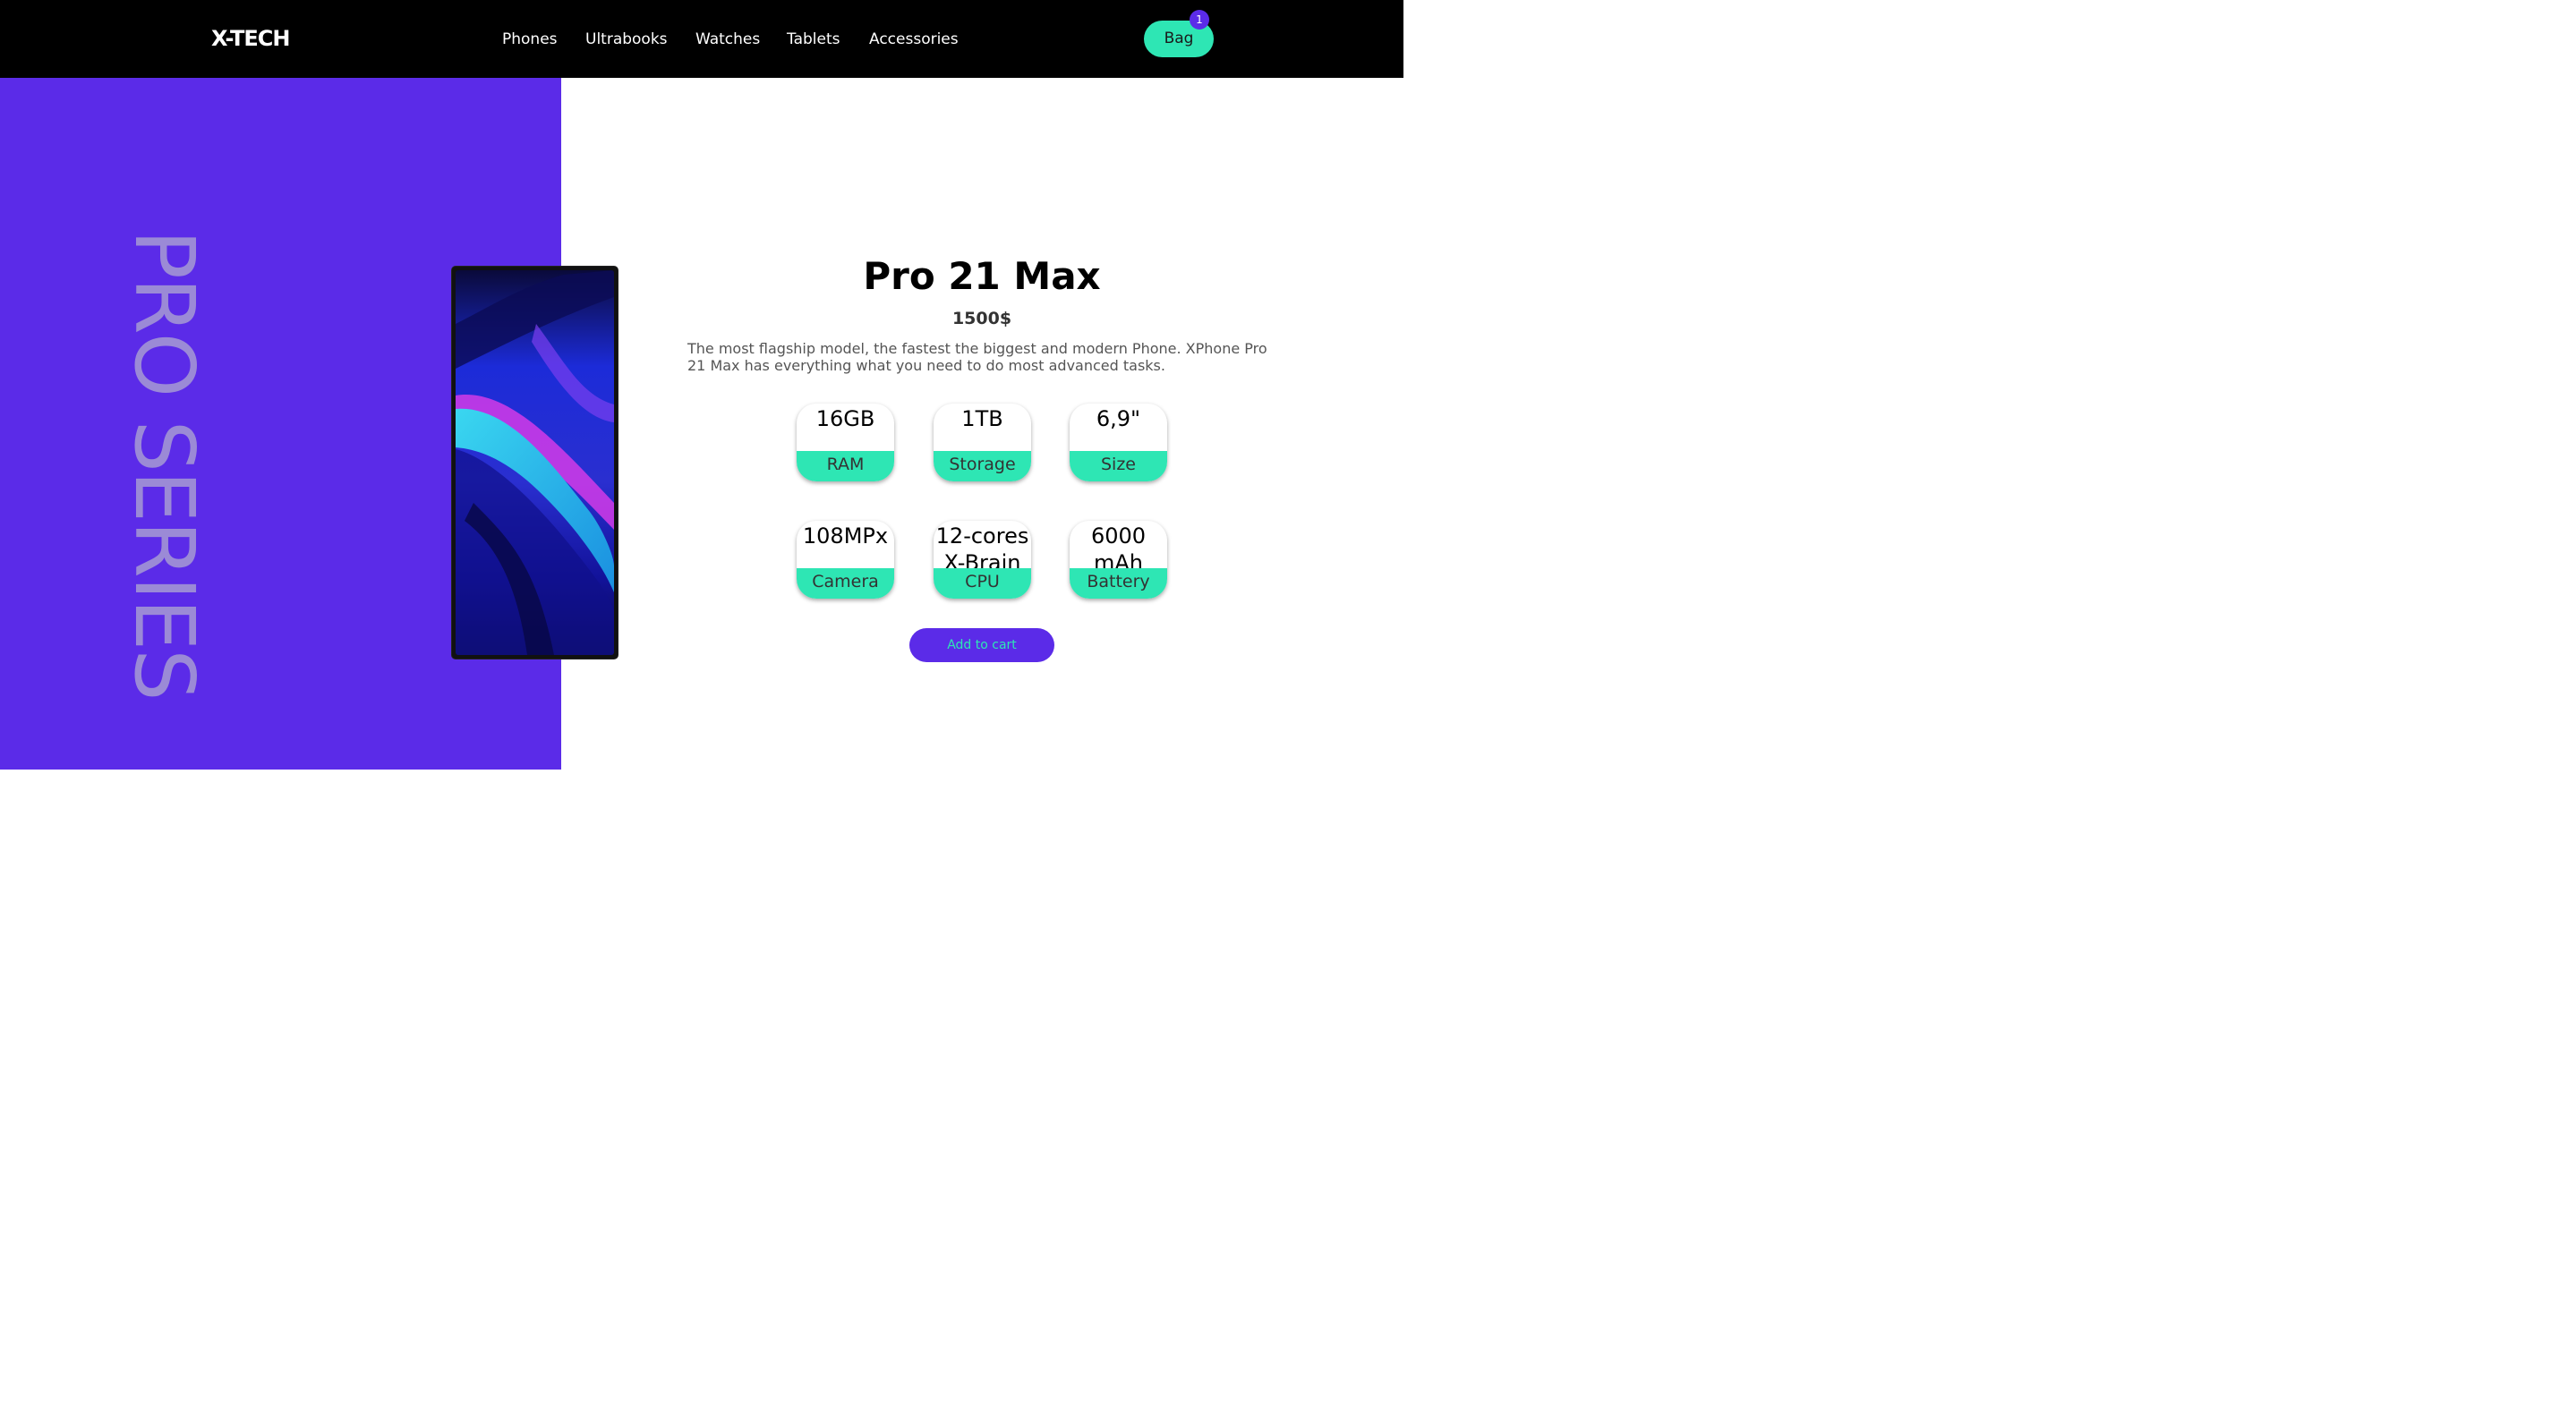 This screenshot has height=1412, width=2576. Describe the element at coordinates (845, 583) in the screenshot. I see `spec-label: Camera` at that location.